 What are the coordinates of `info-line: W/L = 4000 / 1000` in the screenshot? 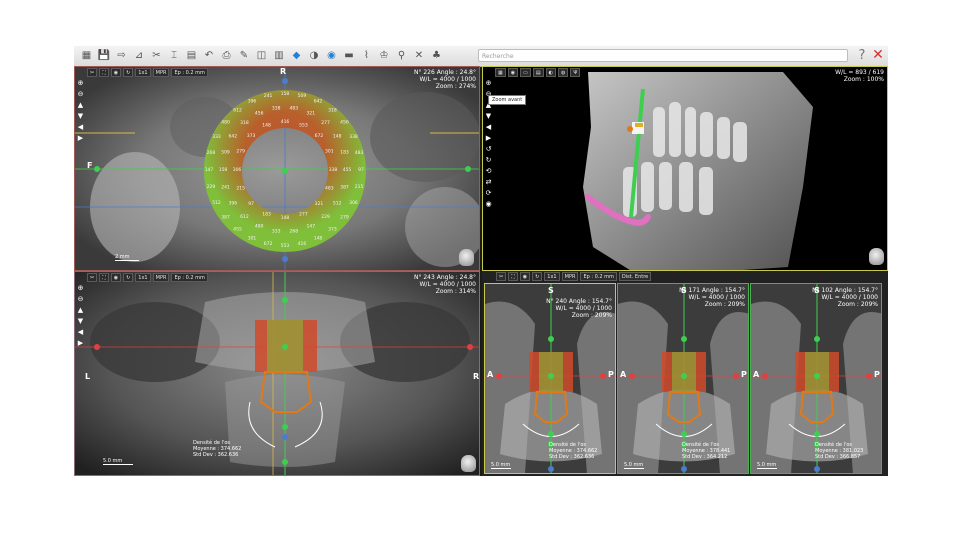 It's located at (849, 297).